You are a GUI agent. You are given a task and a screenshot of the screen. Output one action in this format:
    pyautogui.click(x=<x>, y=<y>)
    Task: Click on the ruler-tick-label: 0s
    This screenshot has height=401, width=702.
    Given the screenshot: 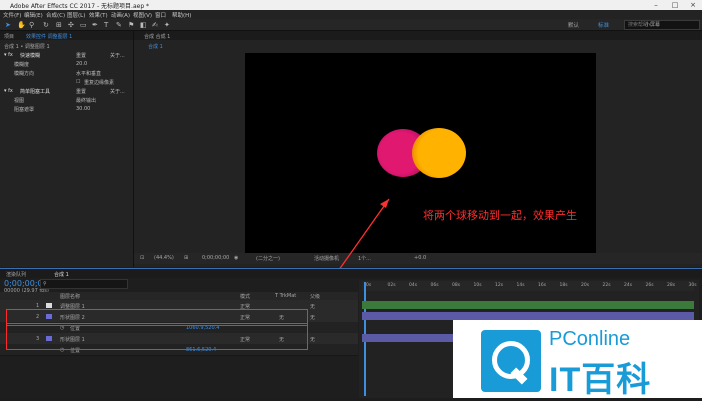 What is the action you would take?
    pyautogui.click(x=369, y=285)
    